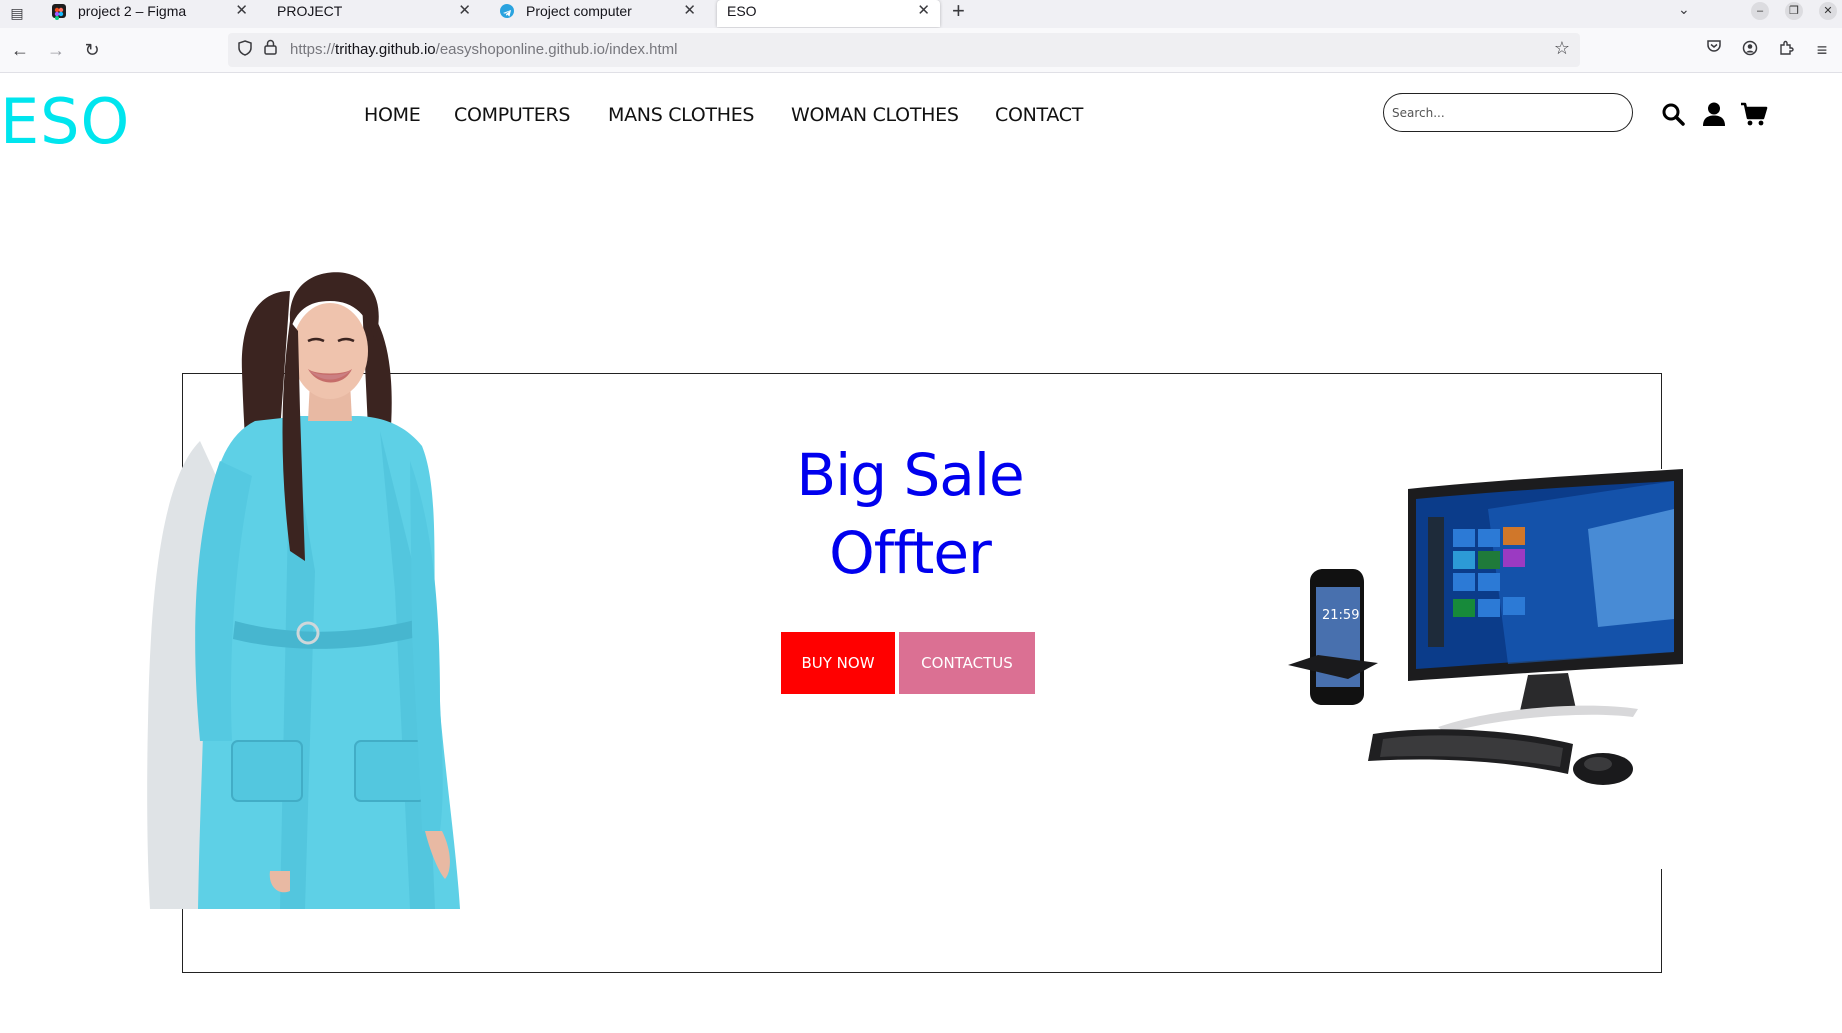 Image resolution: width=1842 pixels, height=1033 pixels. I want to click on nav-woman-clothes: WOMAN CLOTHES, so click(875, 115).